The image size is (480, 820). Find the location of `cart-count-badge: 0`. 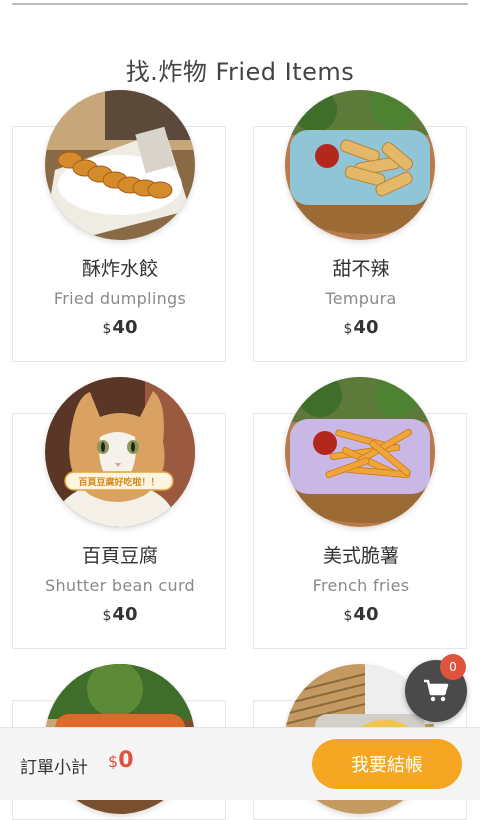

cart-count-badge: 0 is located at coordinates (453, 667).